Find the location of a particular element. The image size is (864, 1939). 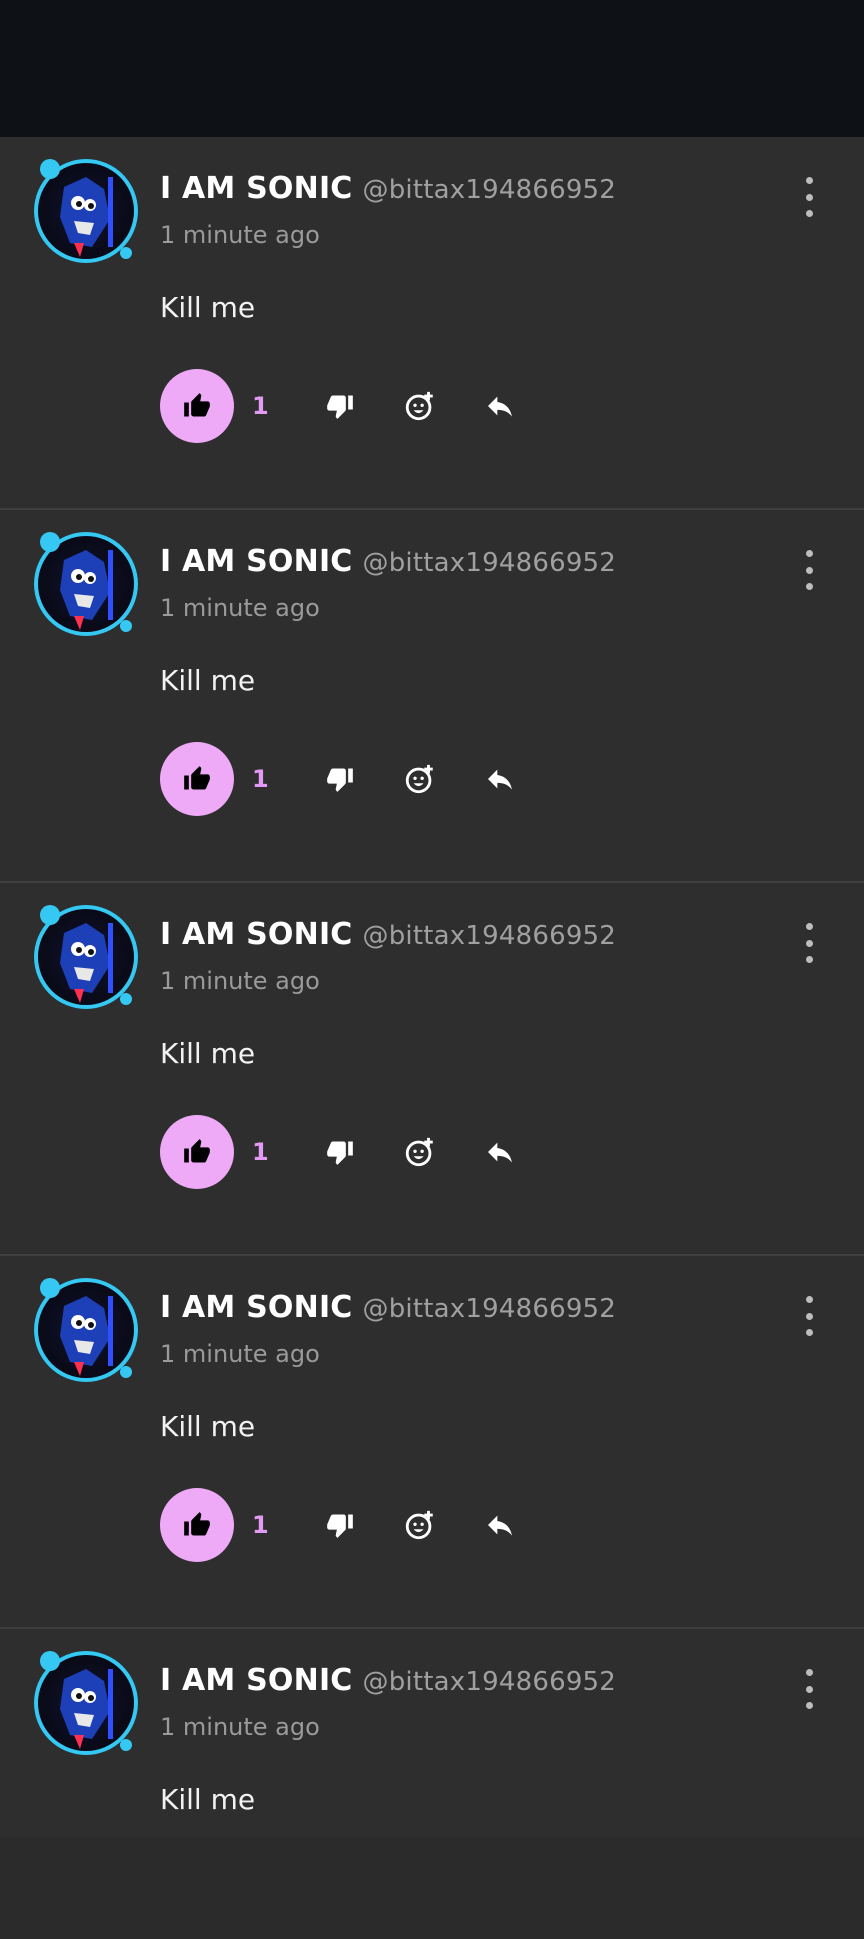

top-bar is located at coordinates (432, 68).